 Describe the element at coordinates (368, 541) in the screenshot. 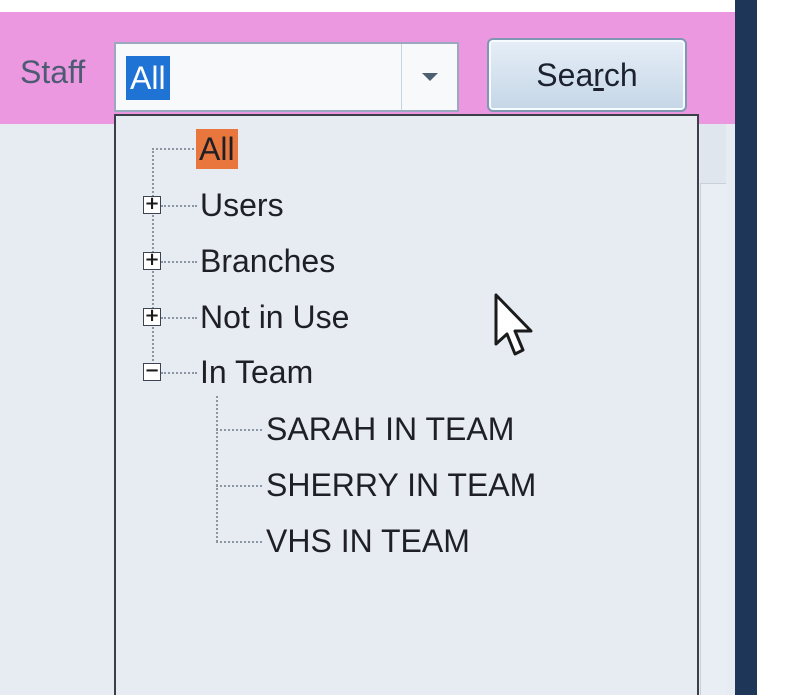

I see `tree-node-vhs-in-team: VHS IN TEAM` at that location.